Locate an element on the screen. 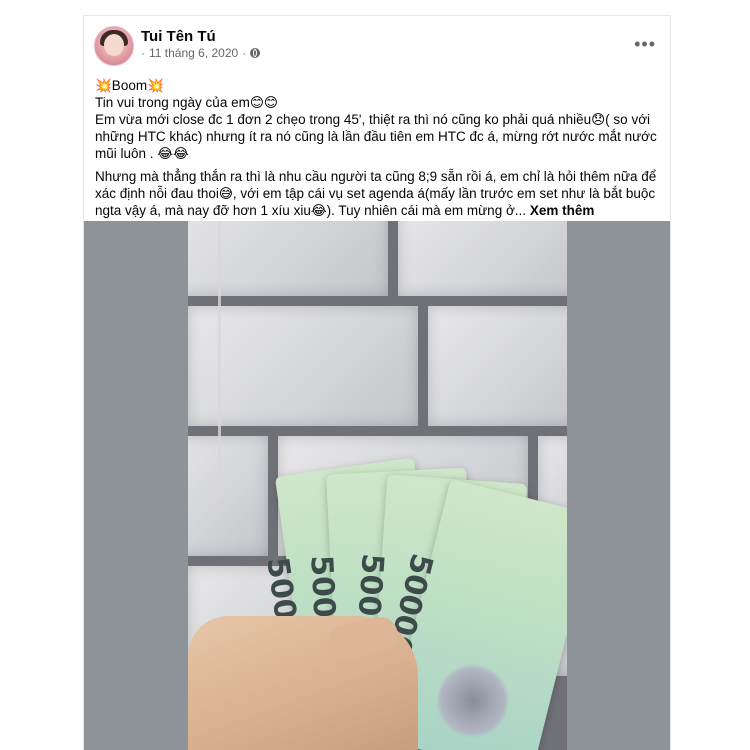 This screenshot has width=750, height=750. more-icon: ••• is located at coordinates (645, 44).